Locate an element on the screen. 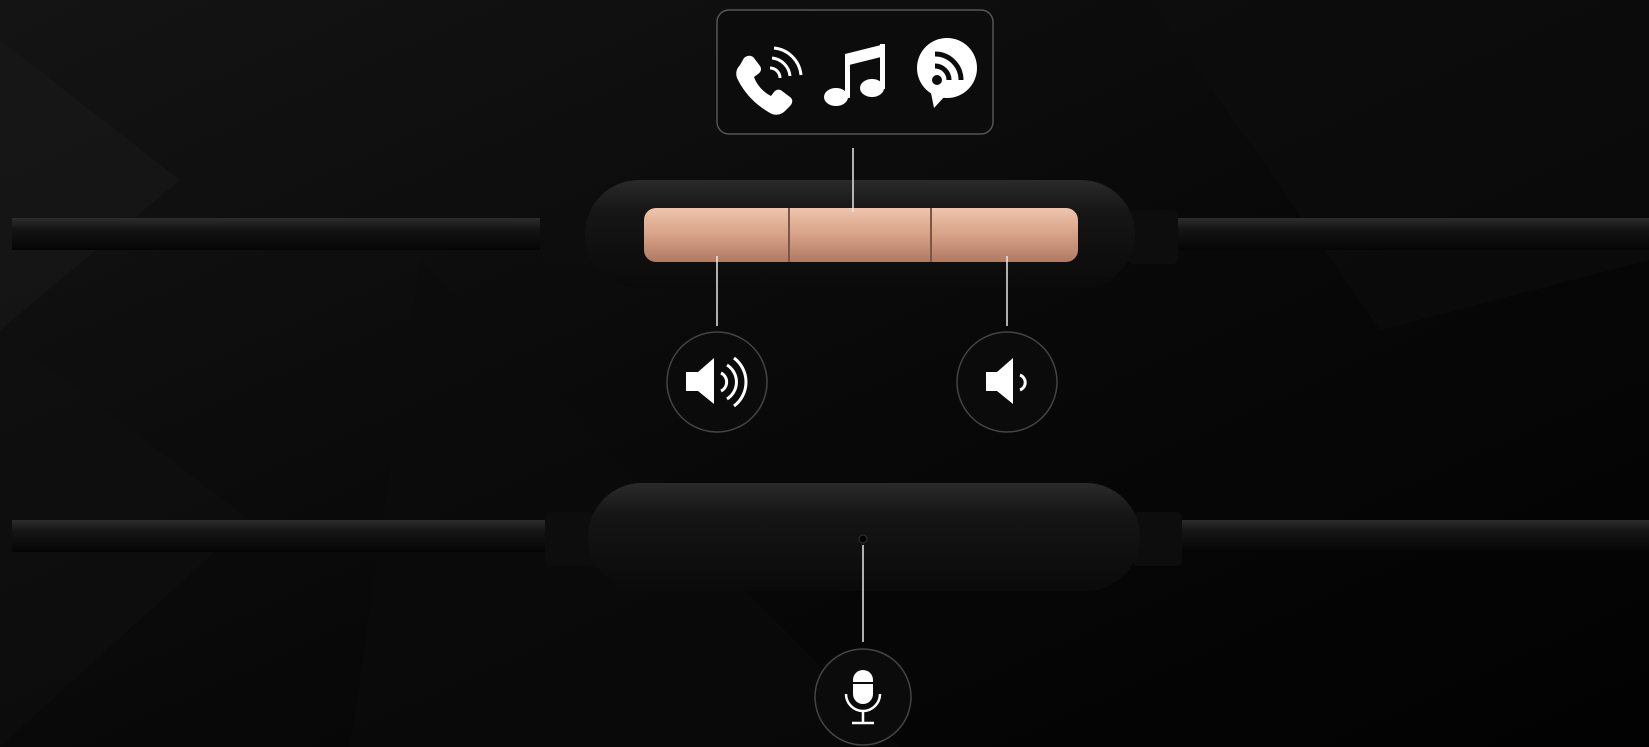 This screenshot has width=1649, height=747. upper-strain-relief-right is located at coordinates (1153, 237).